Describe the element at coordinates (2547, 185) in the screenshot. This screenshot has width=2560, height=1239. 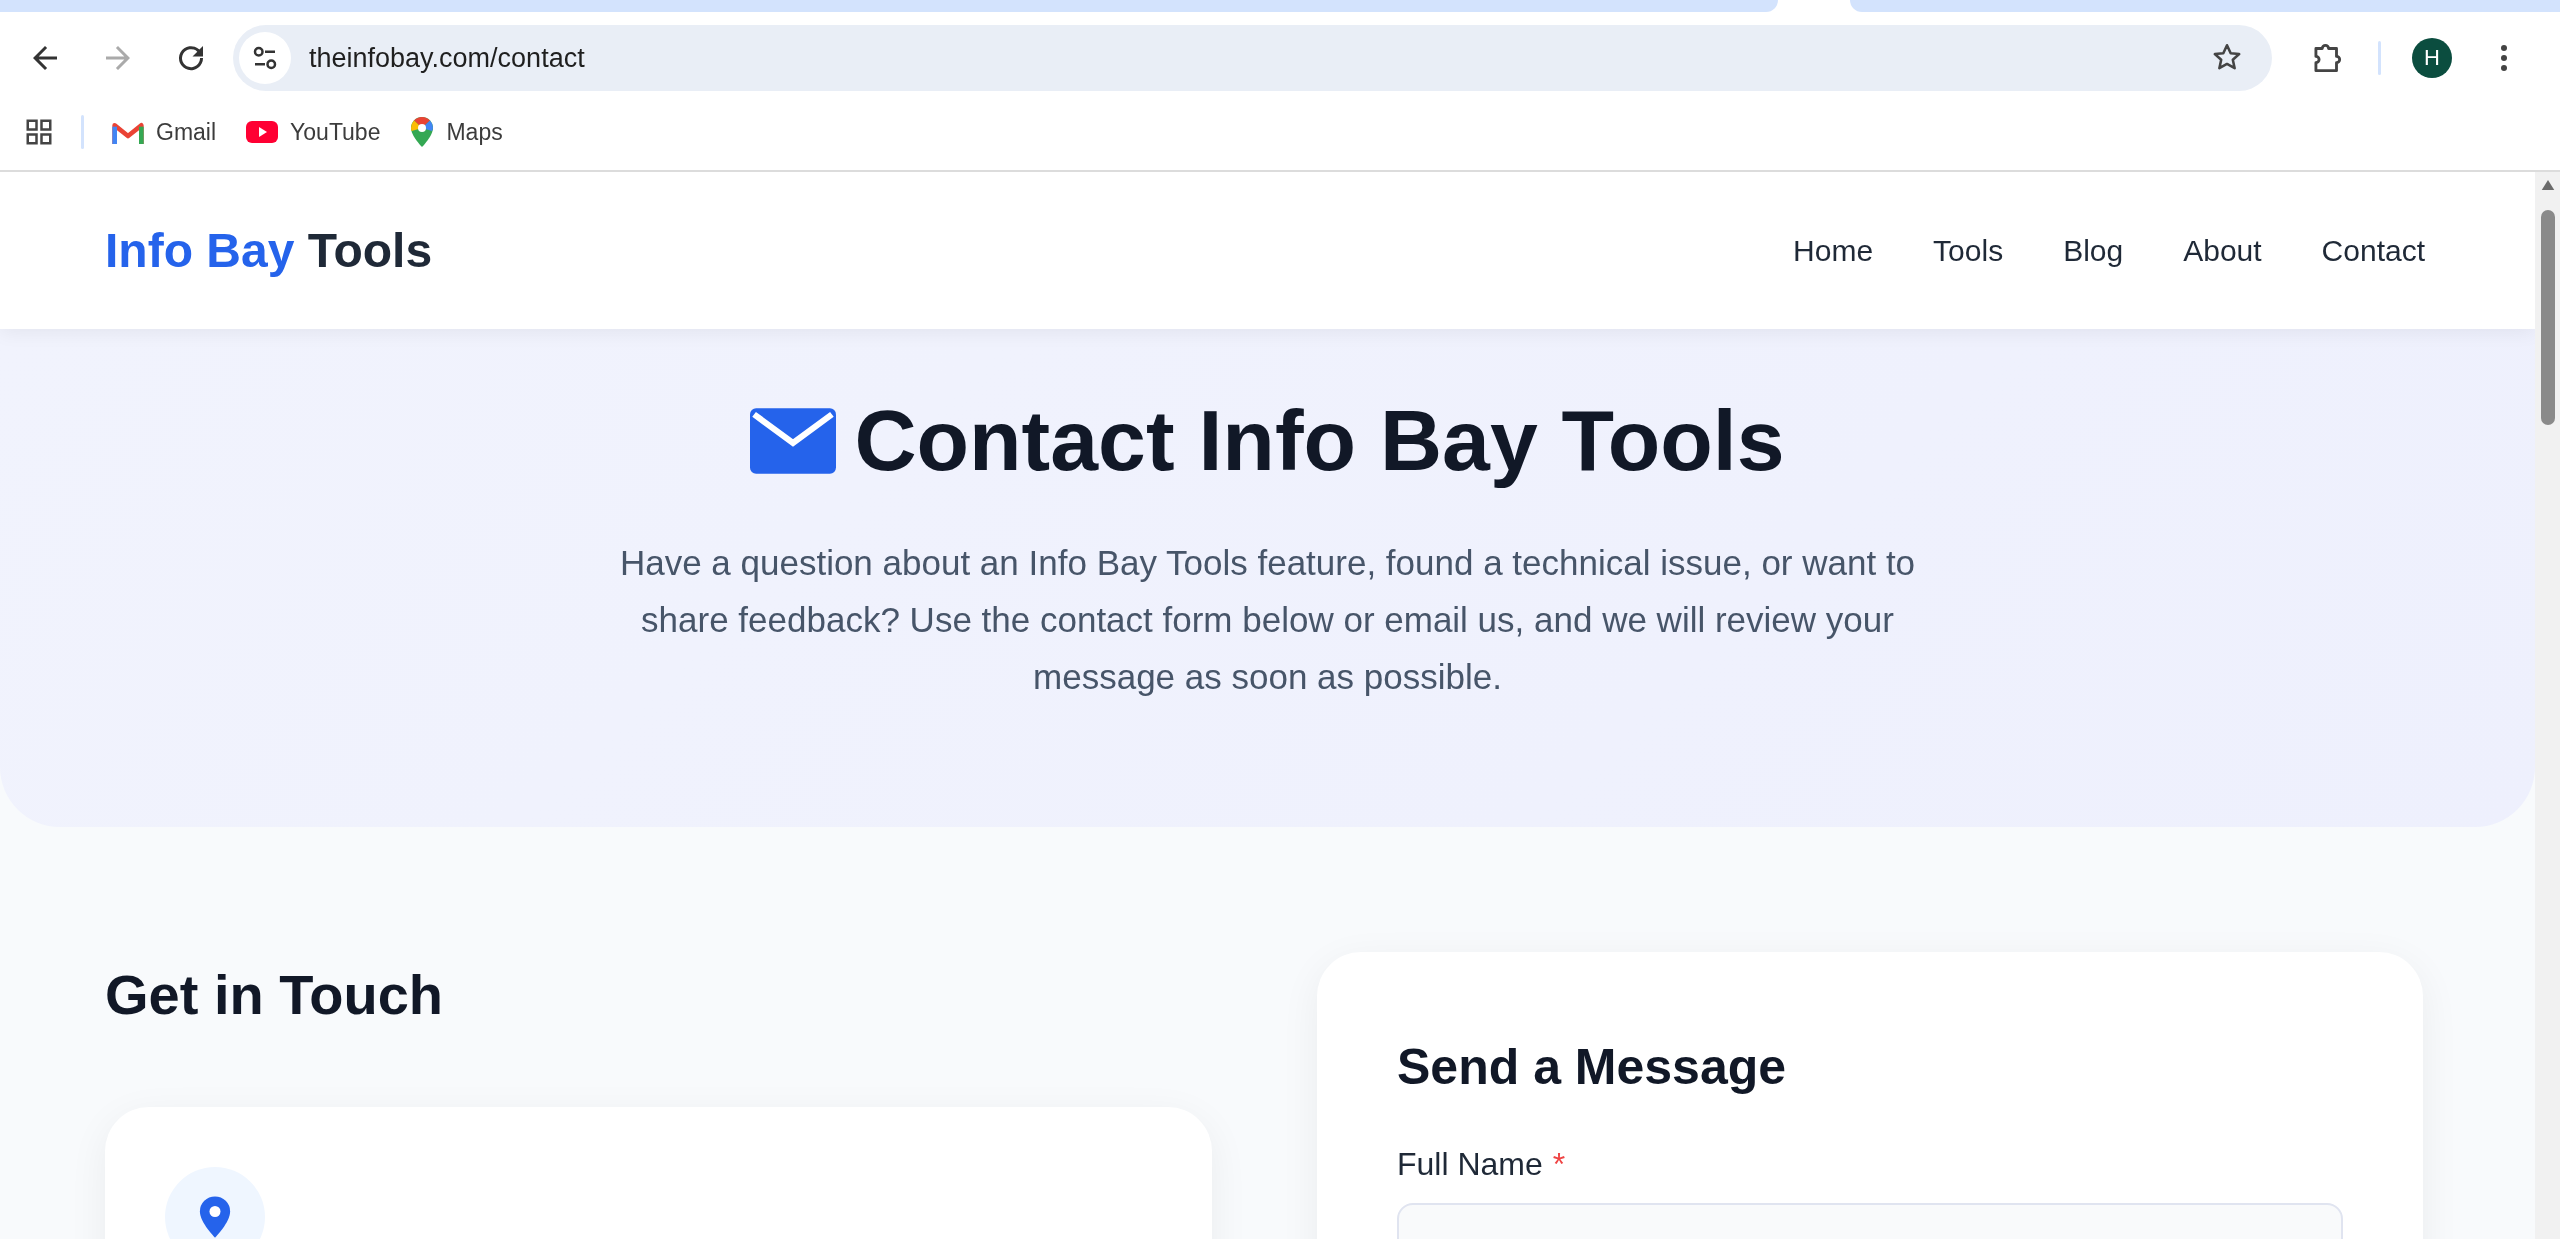
I see `scroll-up-icon` at that location.